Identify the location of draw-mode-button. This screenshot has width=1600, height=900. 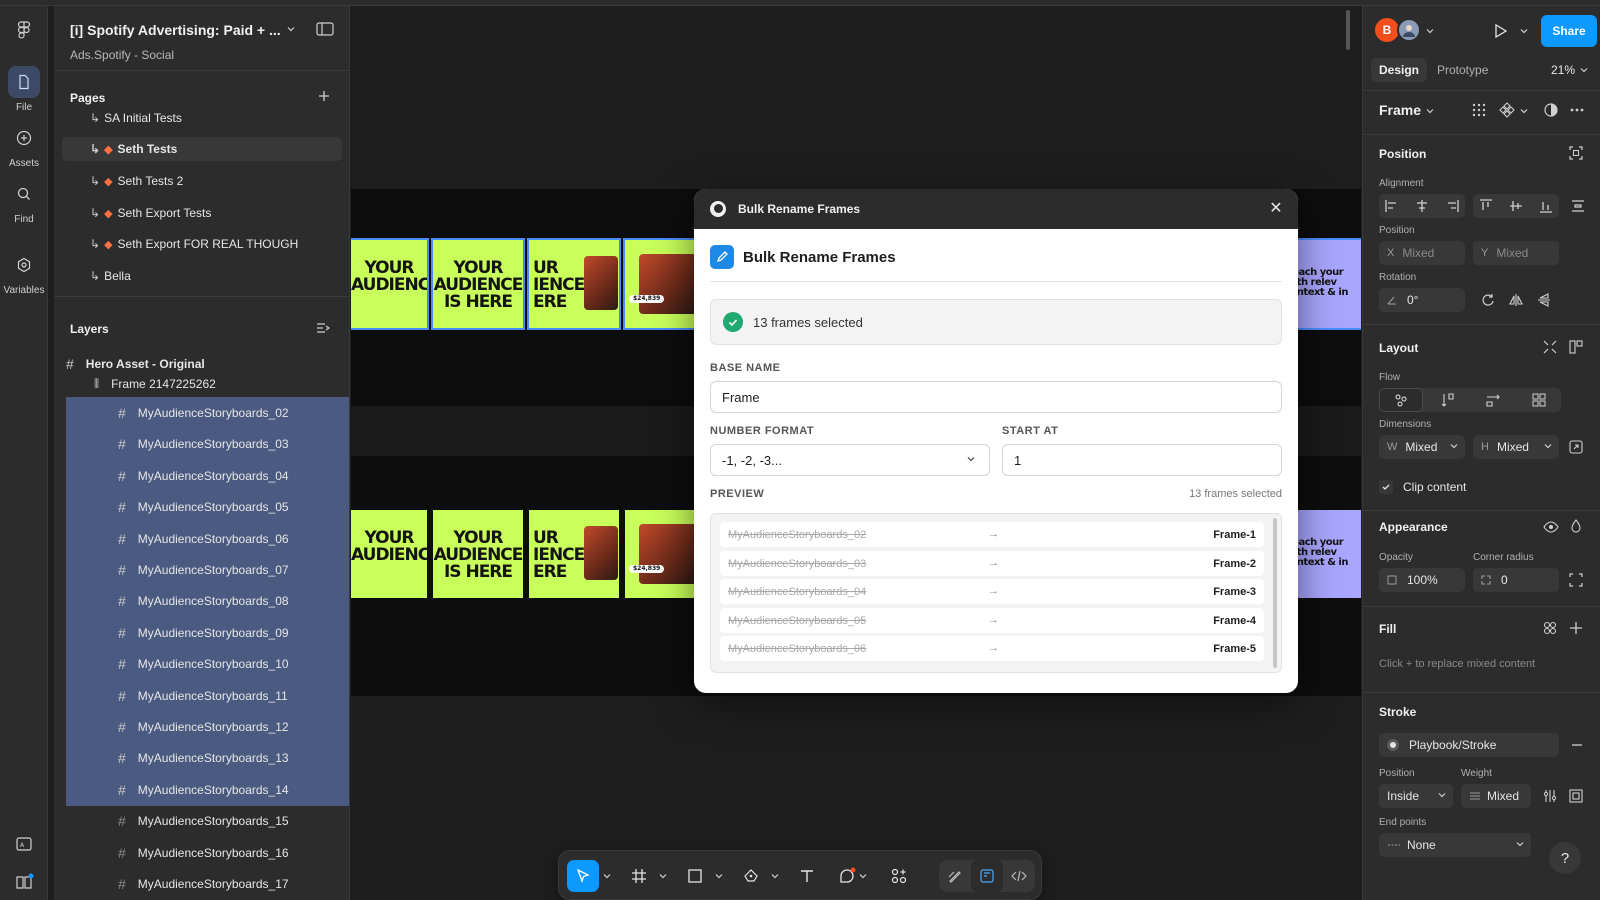
(955, 876).